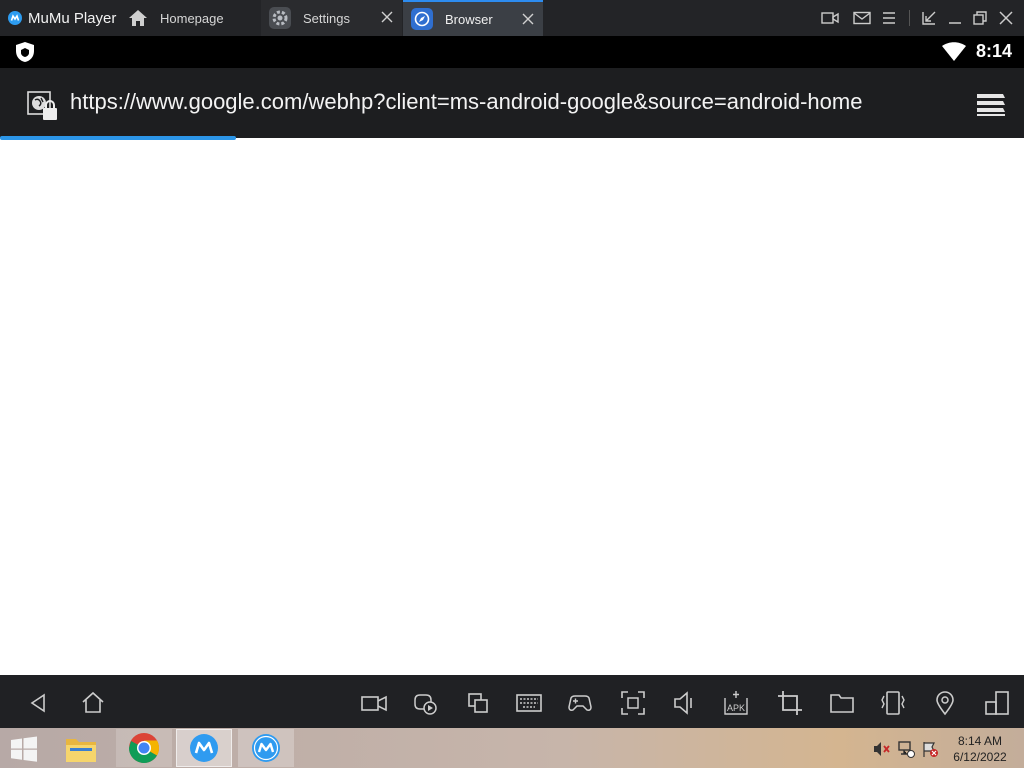  What do you see at coordinates (790, 703) in the screenshot?
I see `crop-icon` at bounding box center [790, 703].